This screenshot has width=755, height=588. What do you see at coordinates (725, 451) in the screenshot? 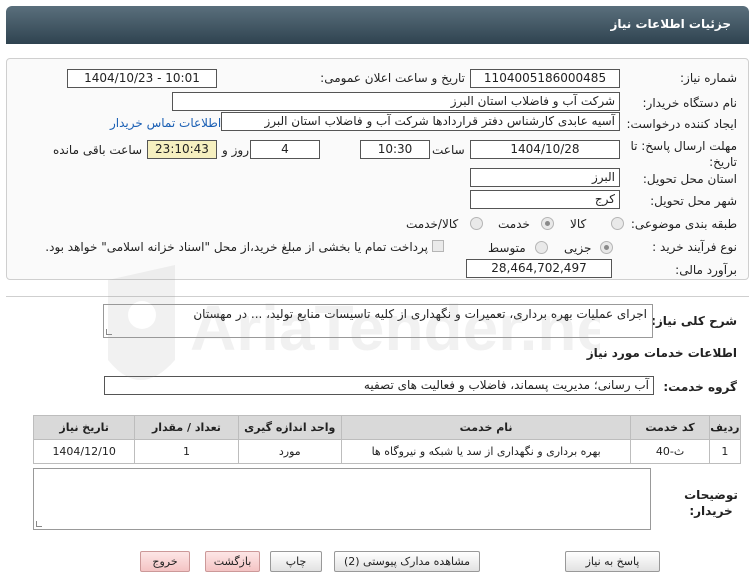
I see `cell-row-number: 1` at bounding box center [725, 451].